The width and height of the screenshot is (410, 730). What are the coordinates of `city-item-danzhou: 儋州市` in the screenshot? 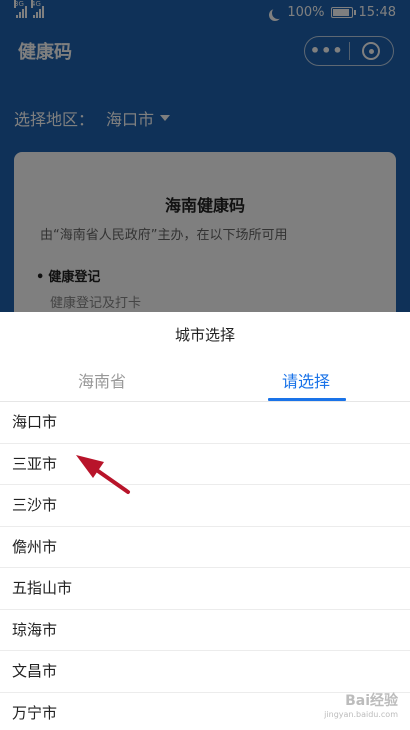 It's located at (205, 547).